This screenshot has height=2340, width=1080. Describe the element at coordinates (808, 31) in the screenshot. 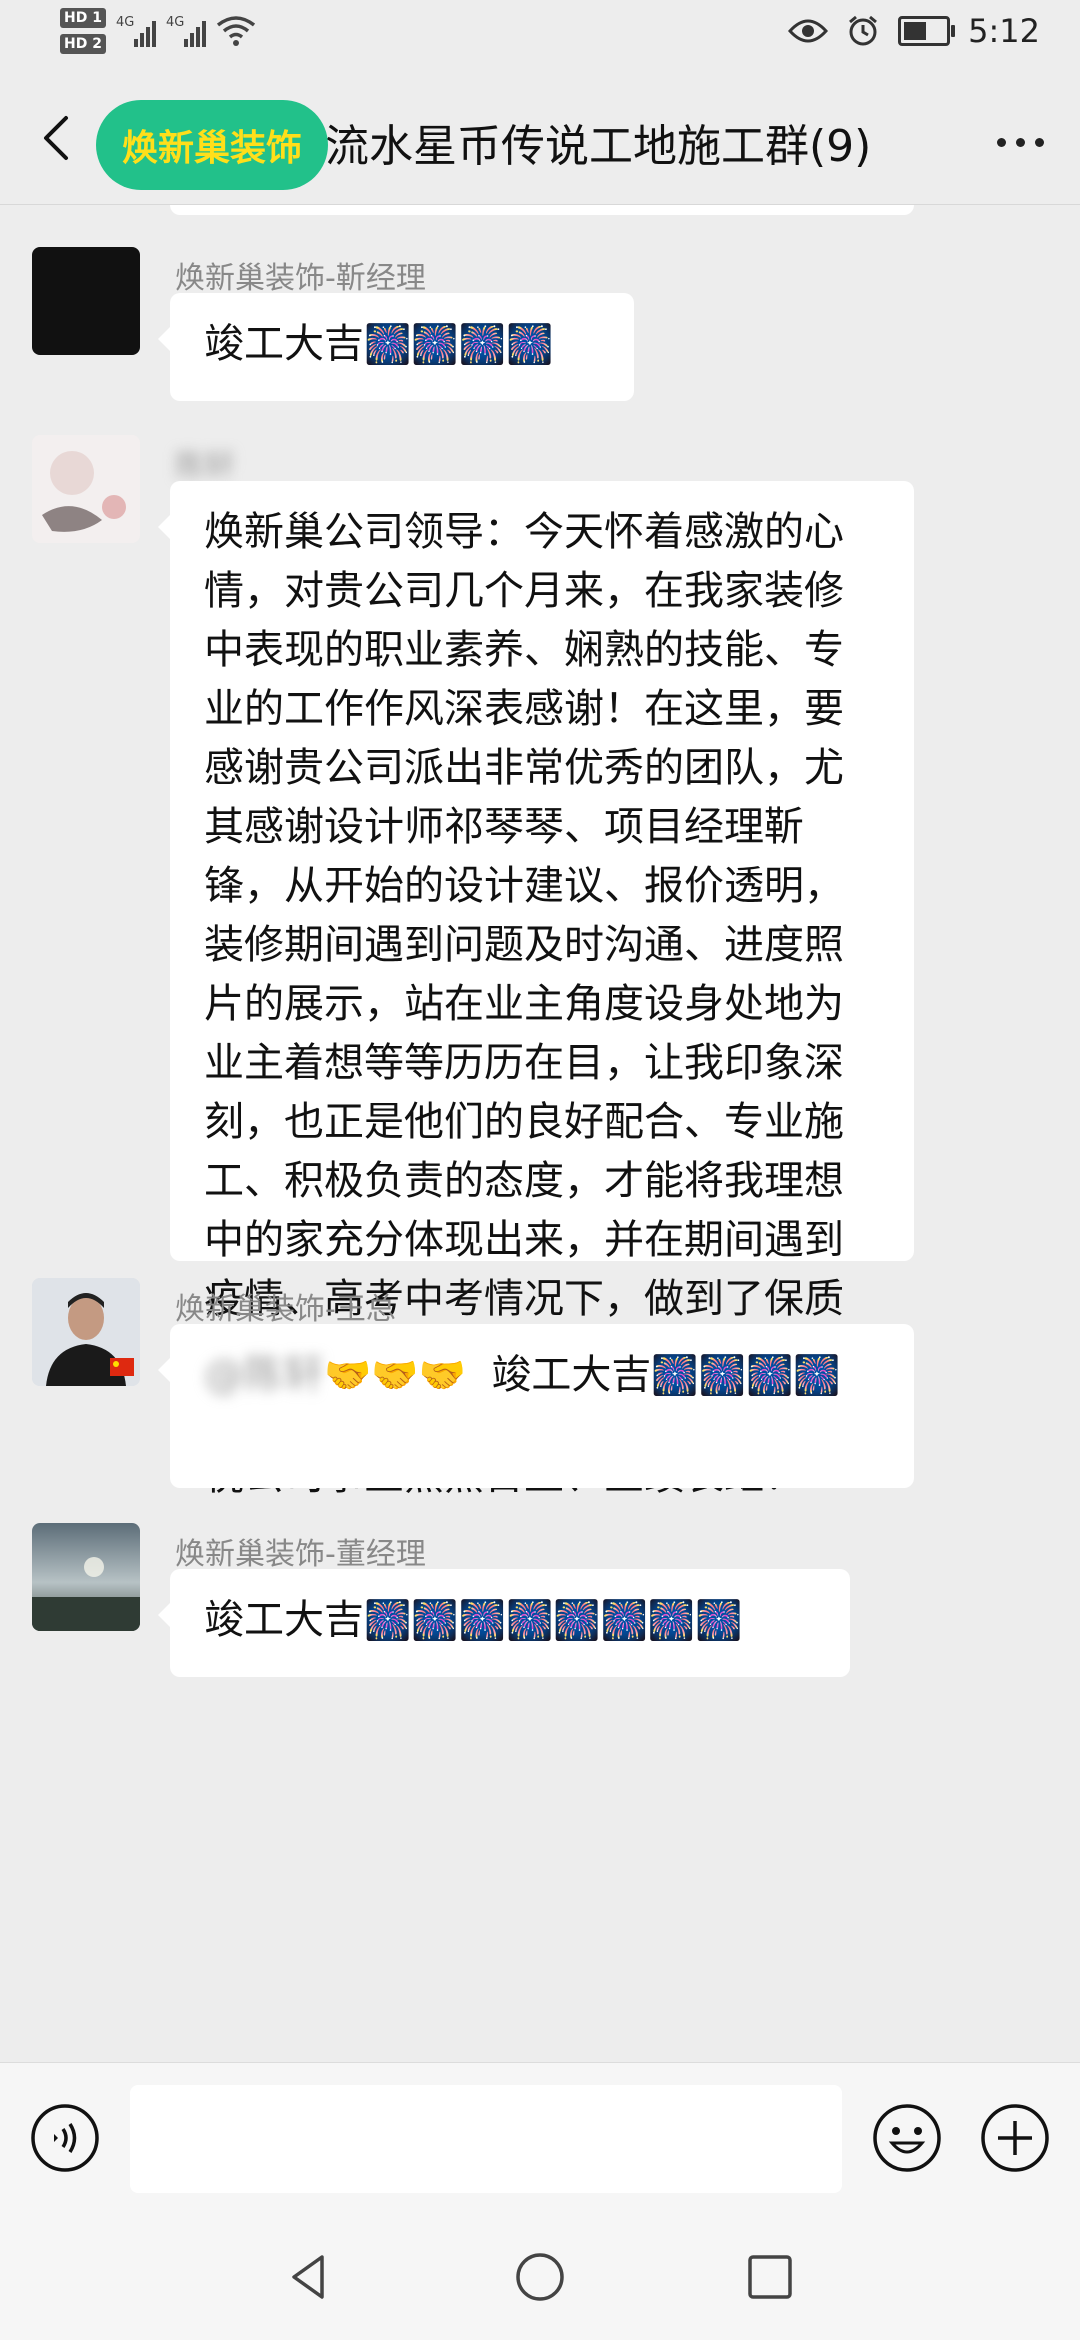

I see `eye-icon` at that location.